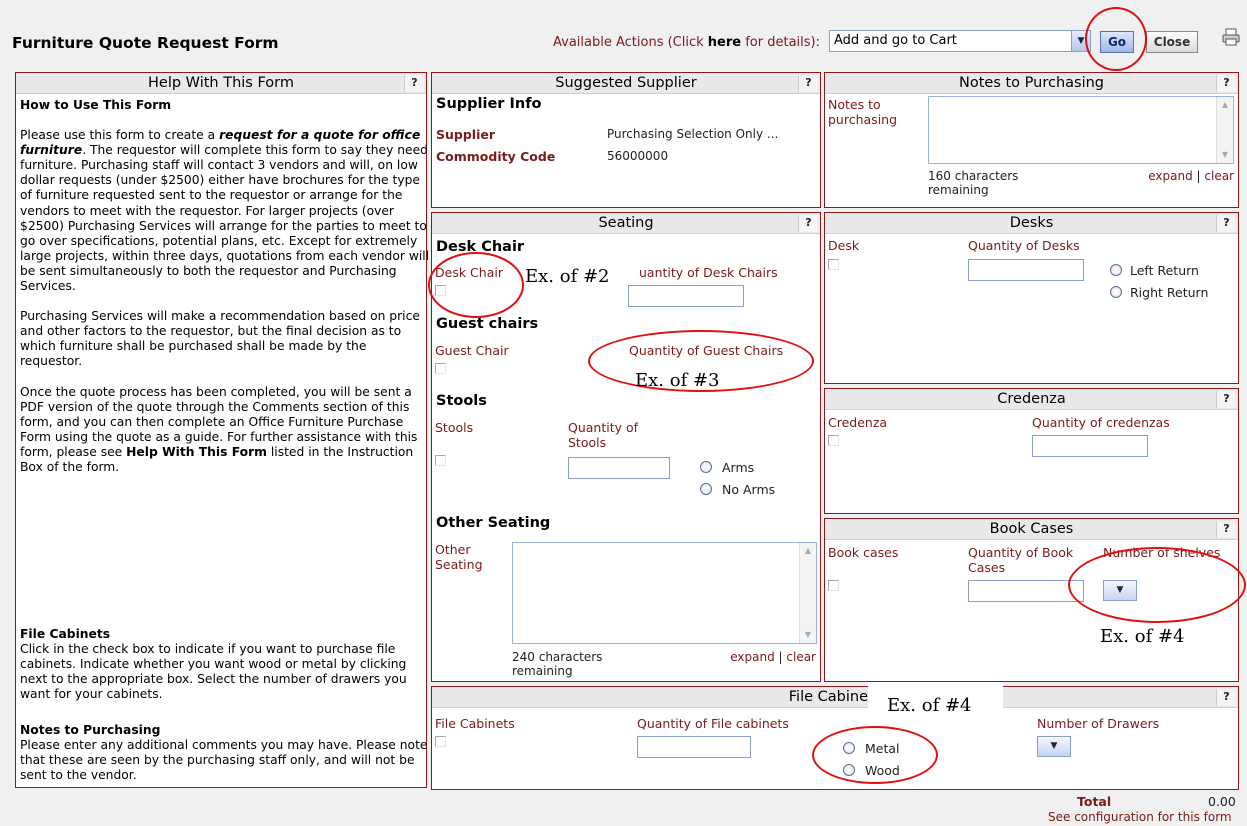 This screenshot has width=1247, height=826. What do you see at coordinates (630, 42) in the screenshot?
I see `actions-prefix: Available Actions (Click` at bounding box center [630, 42].